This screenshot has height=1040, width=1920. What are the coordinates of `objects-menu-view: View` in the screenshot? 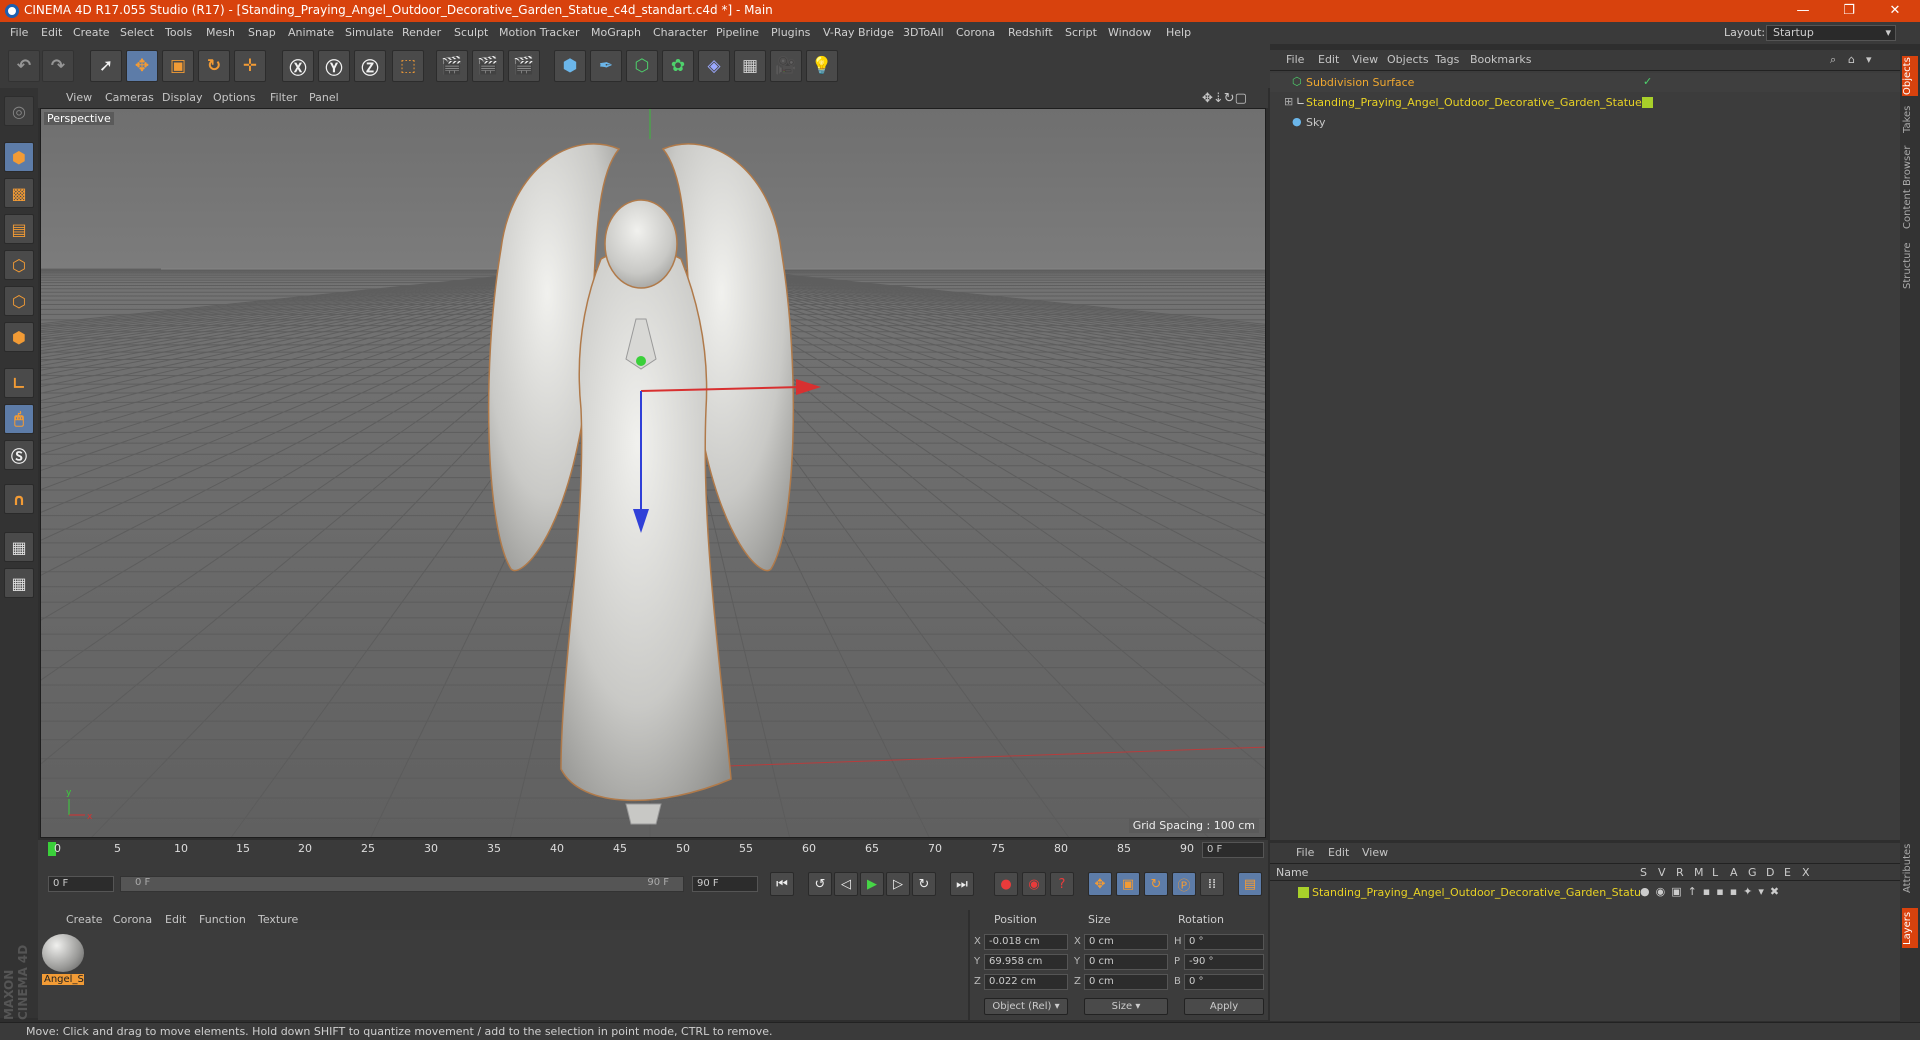 It's located at (1365, 59).